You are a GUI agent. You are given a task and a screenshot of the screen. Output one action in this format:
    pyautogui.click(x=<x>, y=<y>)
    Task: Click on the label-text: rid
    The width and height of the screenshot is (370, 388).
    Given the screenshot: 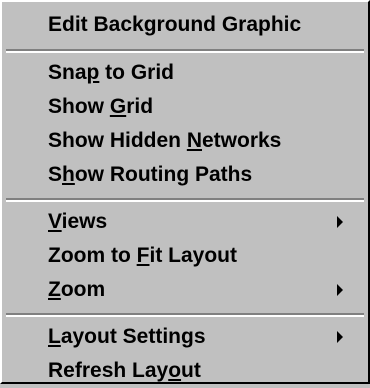 What is the action you would take?
    pyautogui.click(x=140, y=106)
    